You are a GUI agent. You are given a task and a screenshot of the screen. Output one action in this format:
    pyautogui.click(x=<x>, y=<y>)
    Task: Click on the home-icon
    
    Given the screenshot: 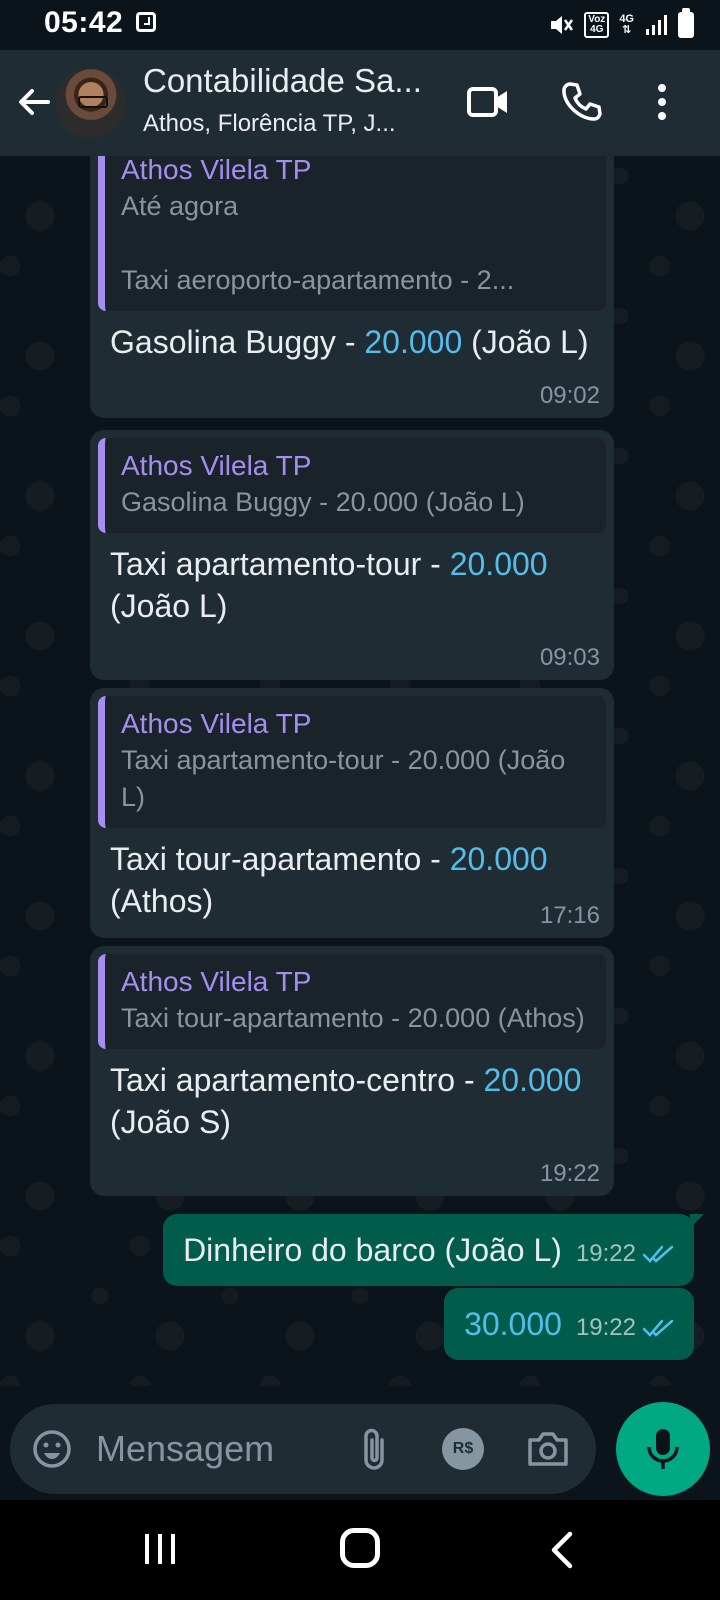 What is the action you would take?
    pyautogui.click(x=360, y=1548)
    